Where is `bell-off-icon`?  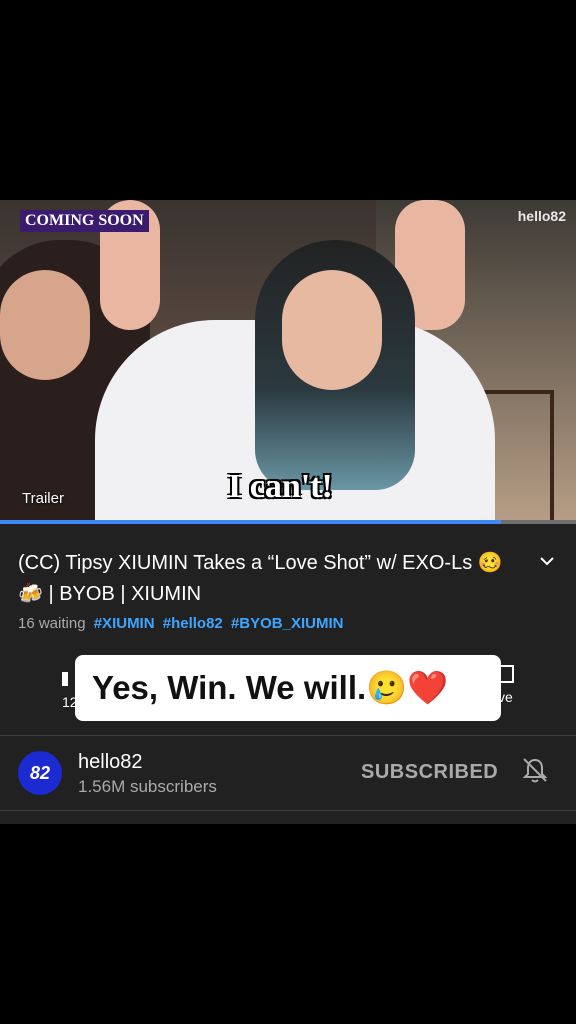 bell-off-icon is located at coordinates (535, 770).